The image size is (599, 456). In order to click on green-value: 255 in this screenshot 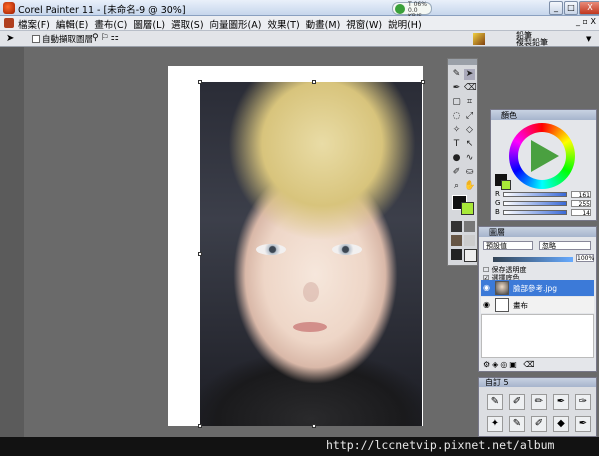, I will do `click(581, 204)`.